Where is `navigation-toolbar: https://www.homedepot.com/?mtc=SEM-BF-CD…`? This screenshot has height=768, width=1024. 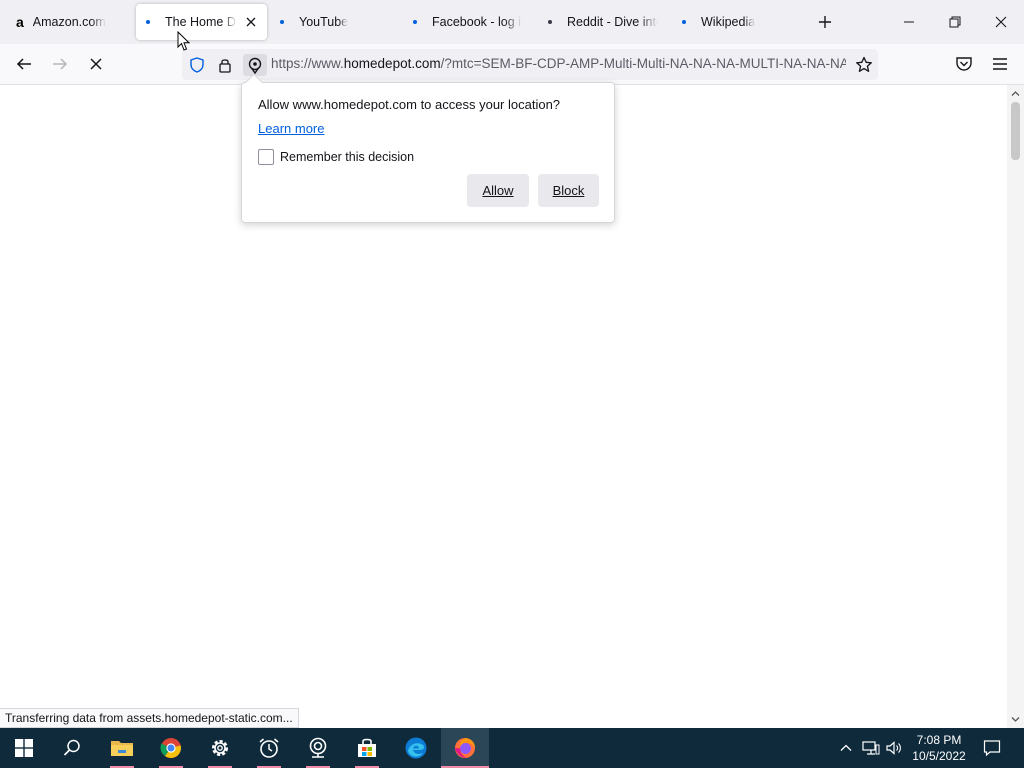
navigation-toolbar: https://www.homedepot.com/?mtc=SEM-BF-CD… is located at coordinates (512, 64).